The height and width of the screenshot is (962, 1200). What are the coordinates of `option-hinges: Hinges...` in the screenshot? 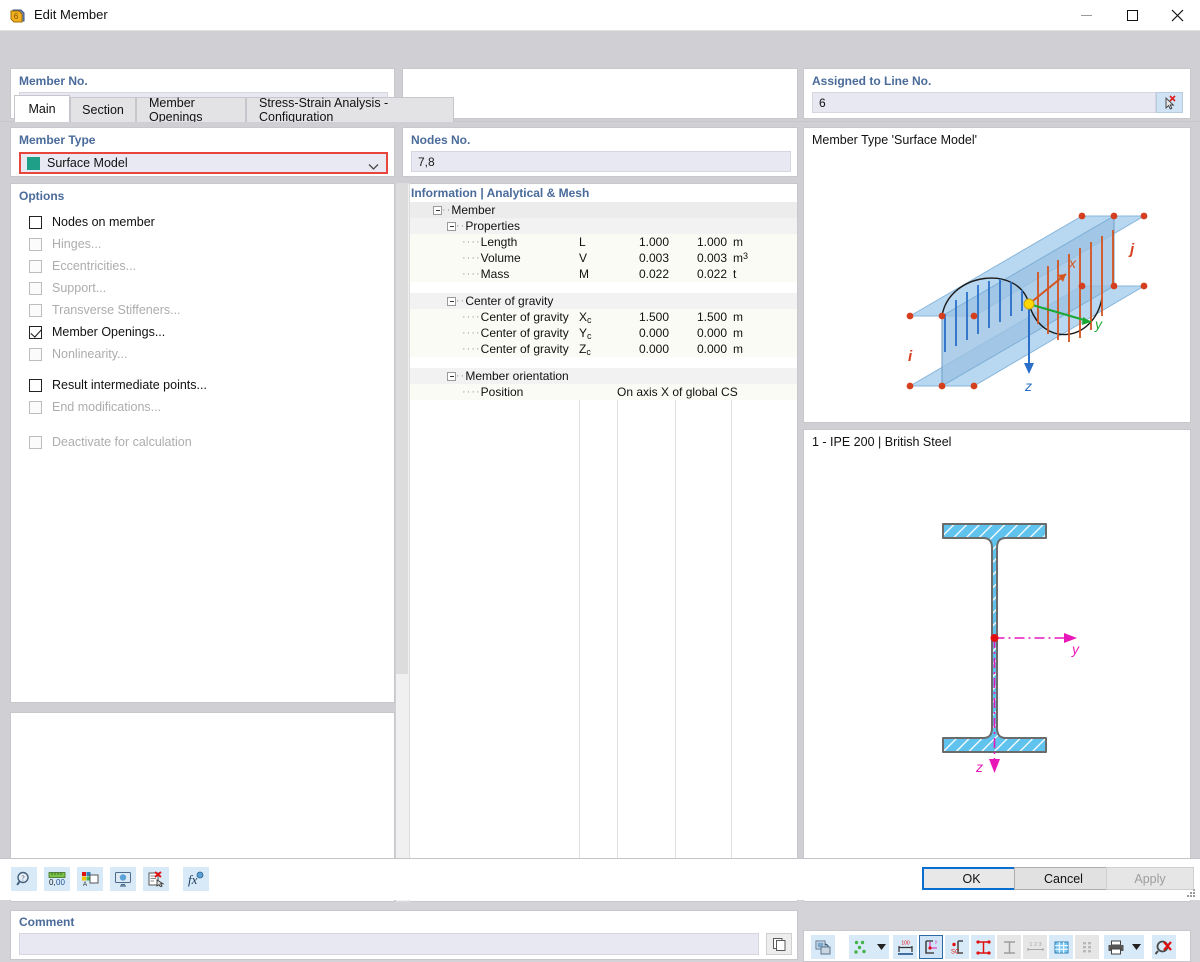 It's located at (65, 244).